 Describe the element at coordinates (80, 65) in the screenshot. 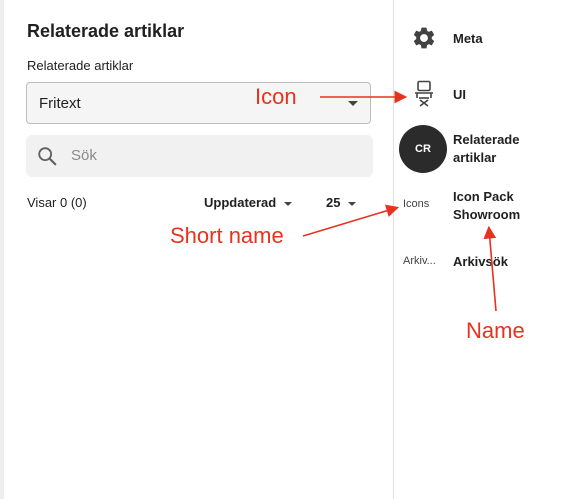

I see `search-type-label: Relaterade artiklar` at that location.